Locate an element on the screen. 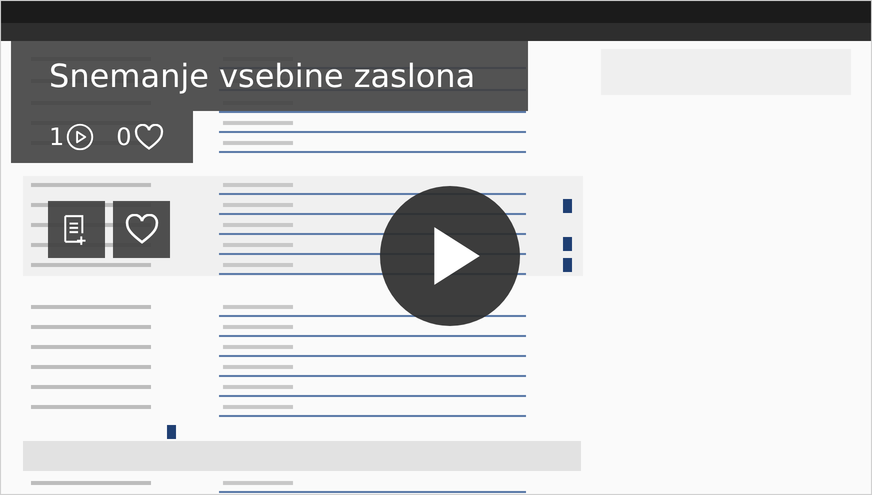 The height and width of the screenshot is (495, 872). video-title: Snemanje vsebine zaslona is located at coordinates (262, 76).